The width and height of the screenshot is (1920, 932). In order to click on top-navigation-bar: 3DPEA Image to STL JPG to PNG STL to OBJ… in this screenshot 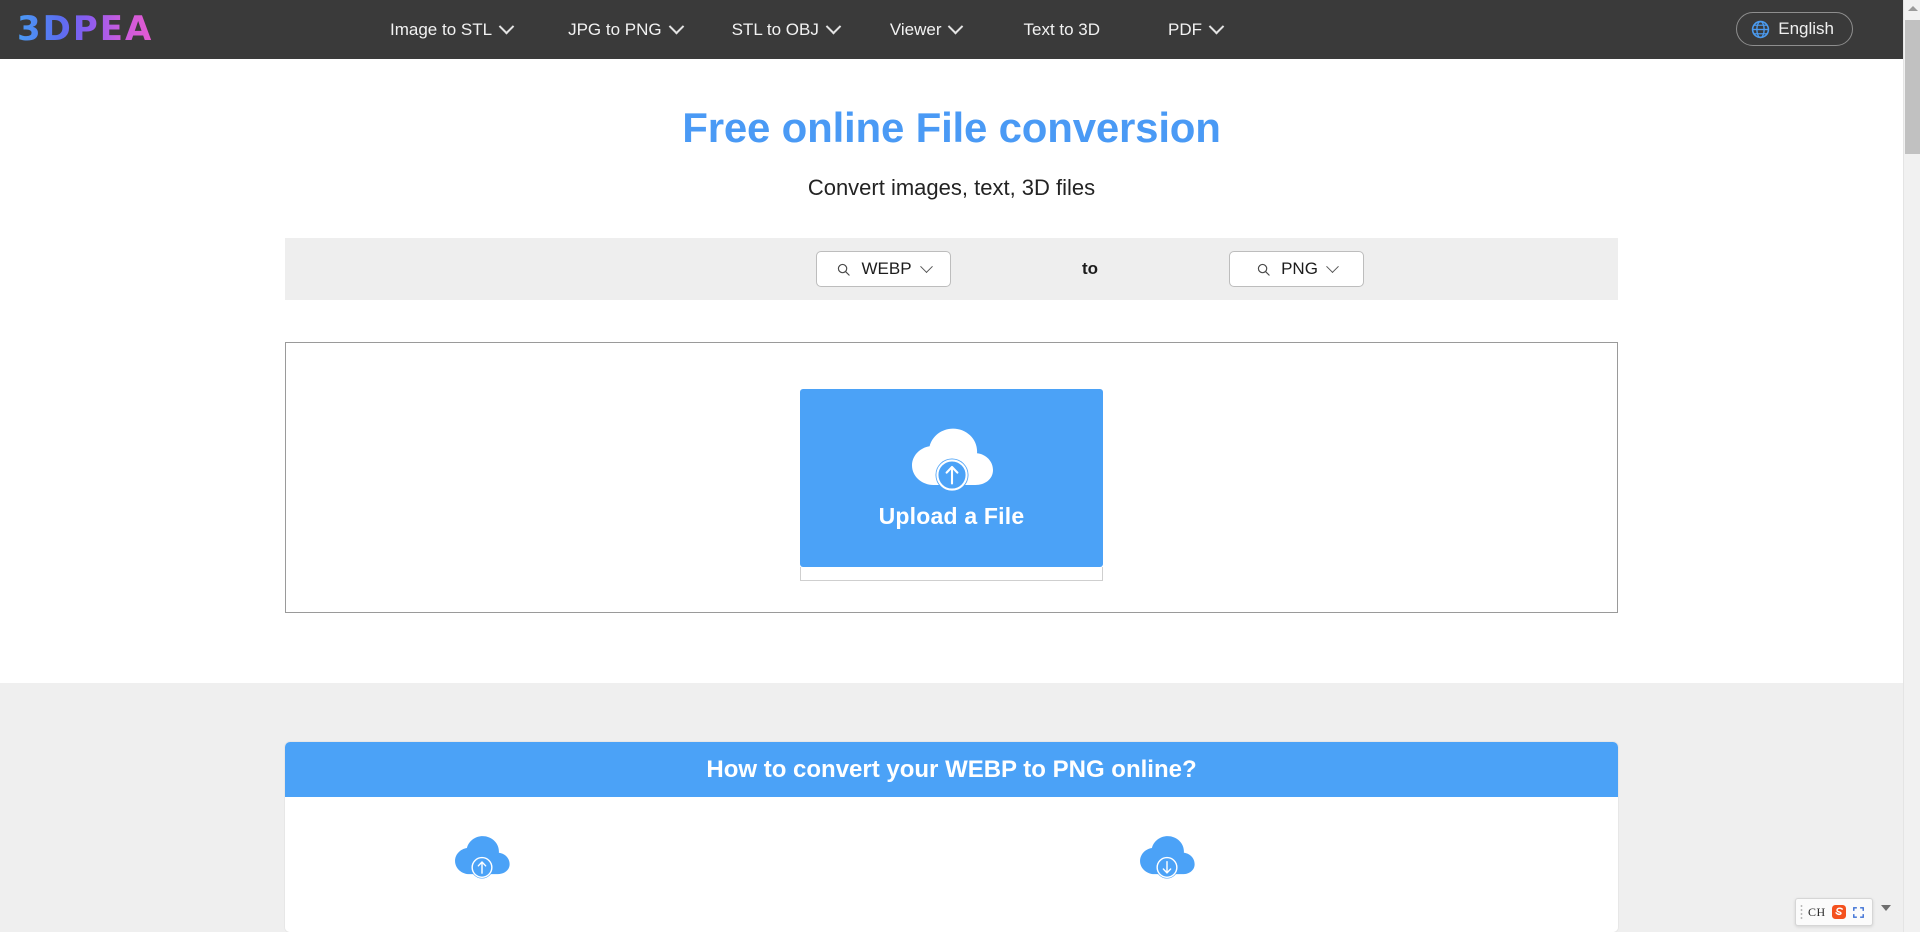, I will do `click(951, 29)`.